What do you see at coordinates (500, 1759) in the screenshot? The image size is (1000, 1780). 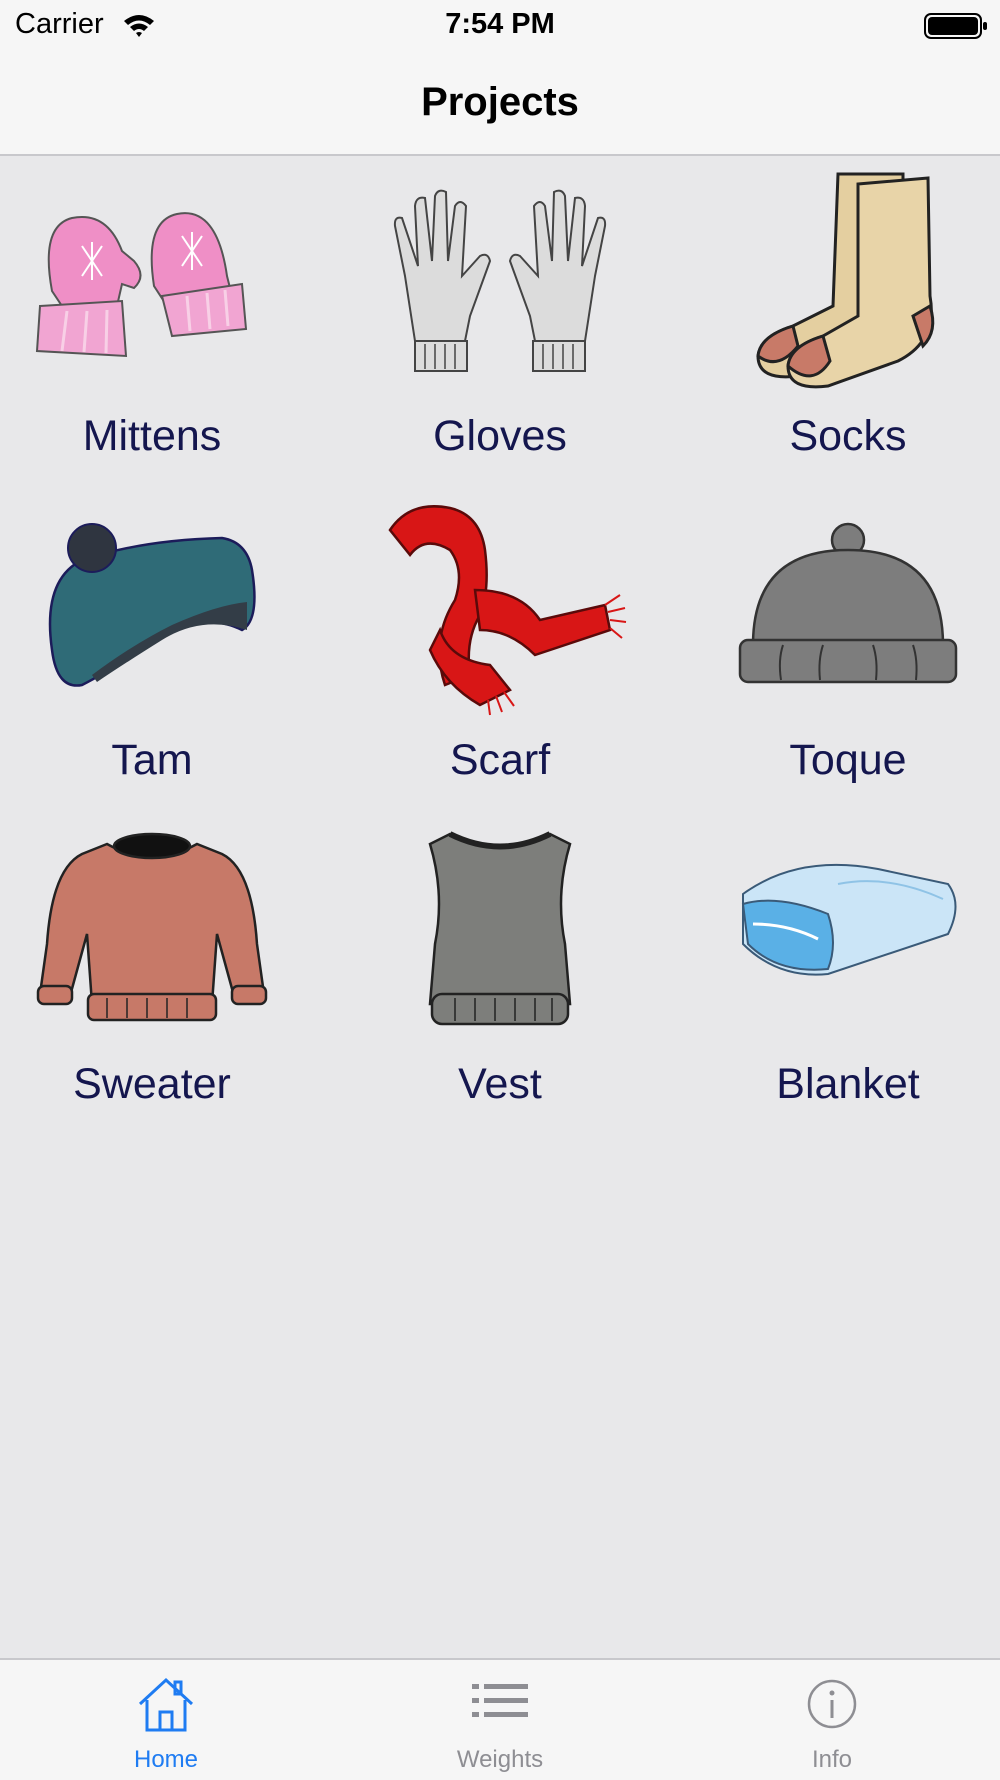 I see `tab-label: Weights` at bounding box center [500, 1759].